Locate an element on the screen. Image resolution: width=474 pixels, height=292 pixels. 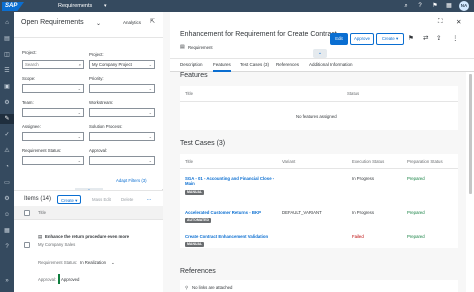
chevron-down-icon: ▾ is located at coordinates (105, 6).